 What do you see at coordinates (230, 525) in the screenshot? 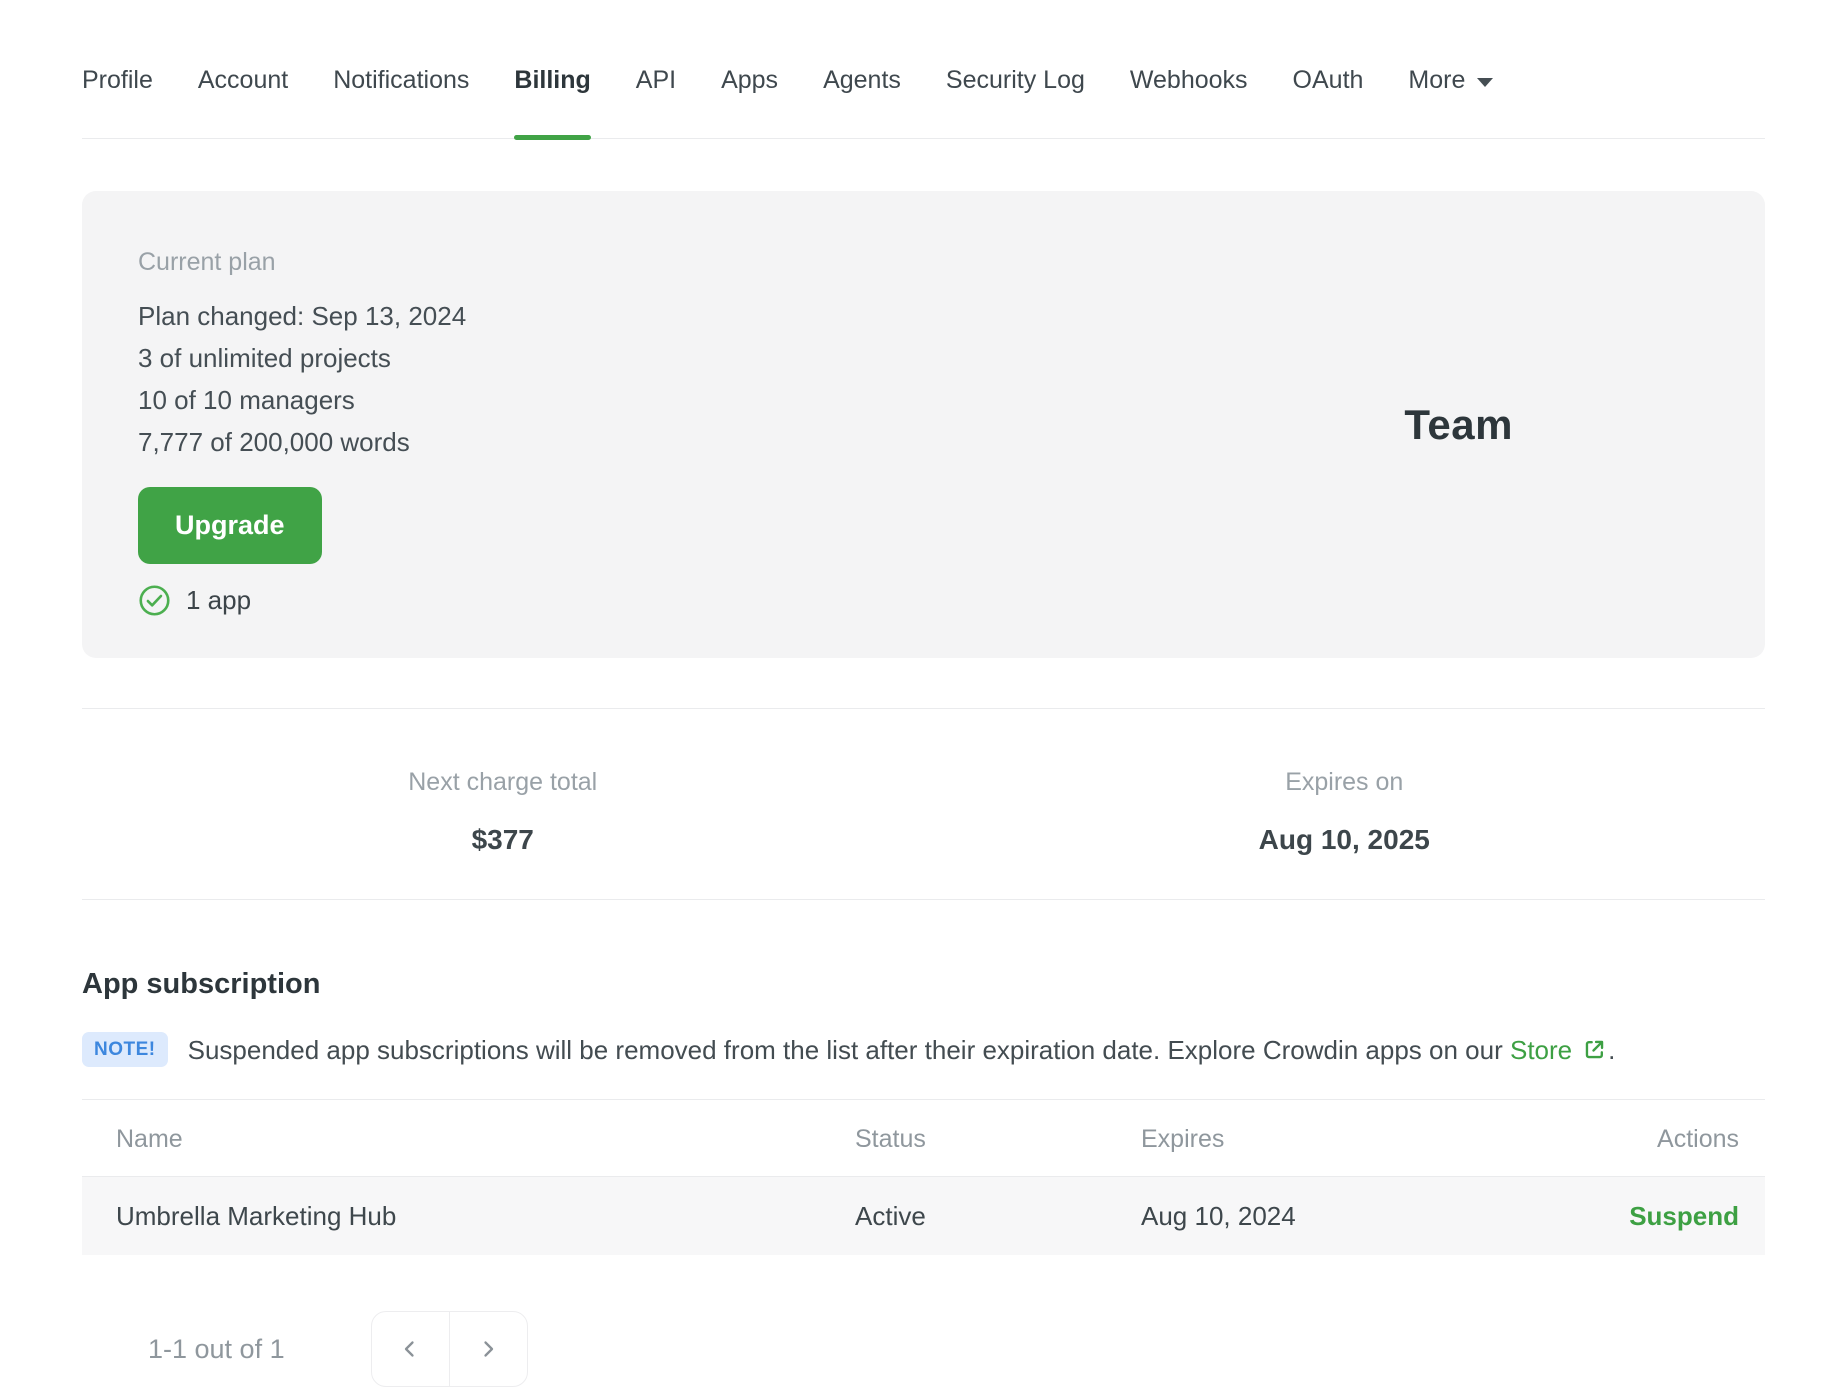
I see `upgrade-button: Upgrade` at bounding box center [230, 525].